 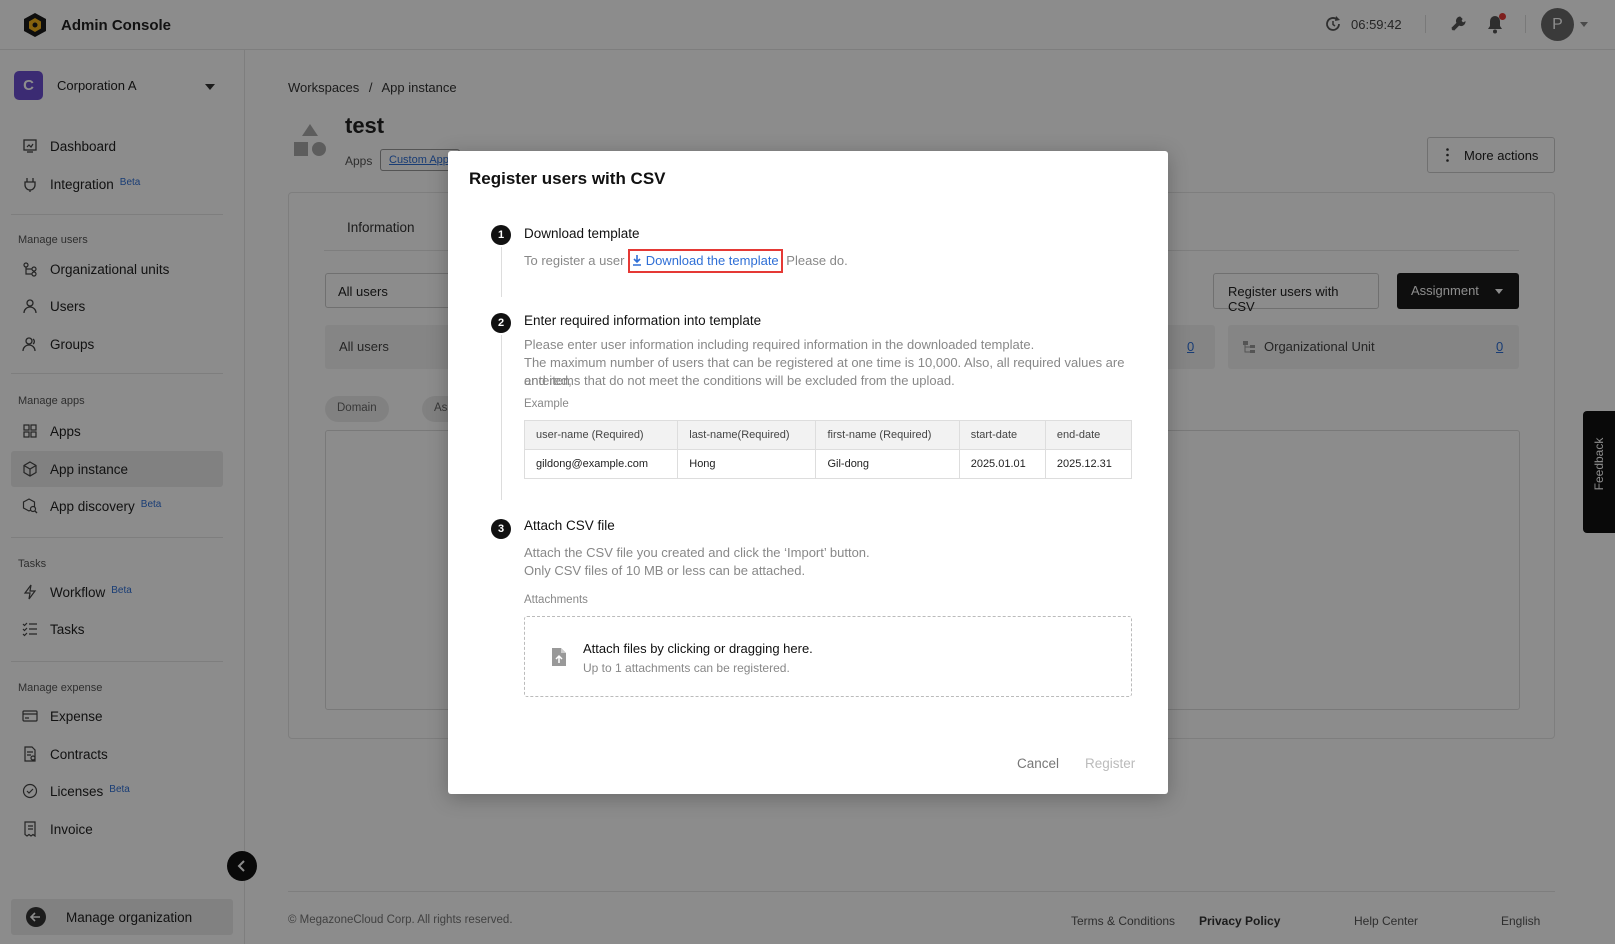 I want to click on step-title: Attach CSV file, so click(x=569, y=525).